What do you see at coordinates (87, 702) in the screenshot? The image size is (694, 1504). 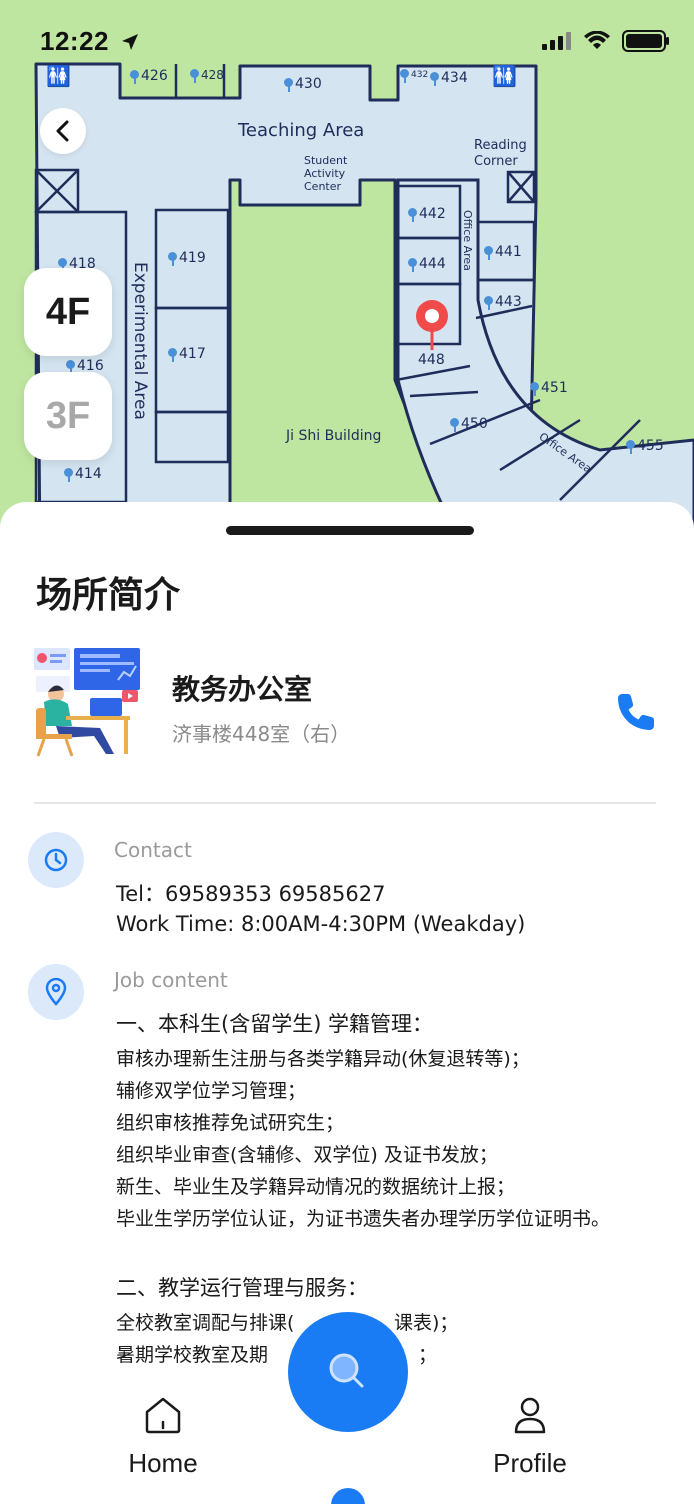 I see `office-illustration` at bounding box center [87, 702].